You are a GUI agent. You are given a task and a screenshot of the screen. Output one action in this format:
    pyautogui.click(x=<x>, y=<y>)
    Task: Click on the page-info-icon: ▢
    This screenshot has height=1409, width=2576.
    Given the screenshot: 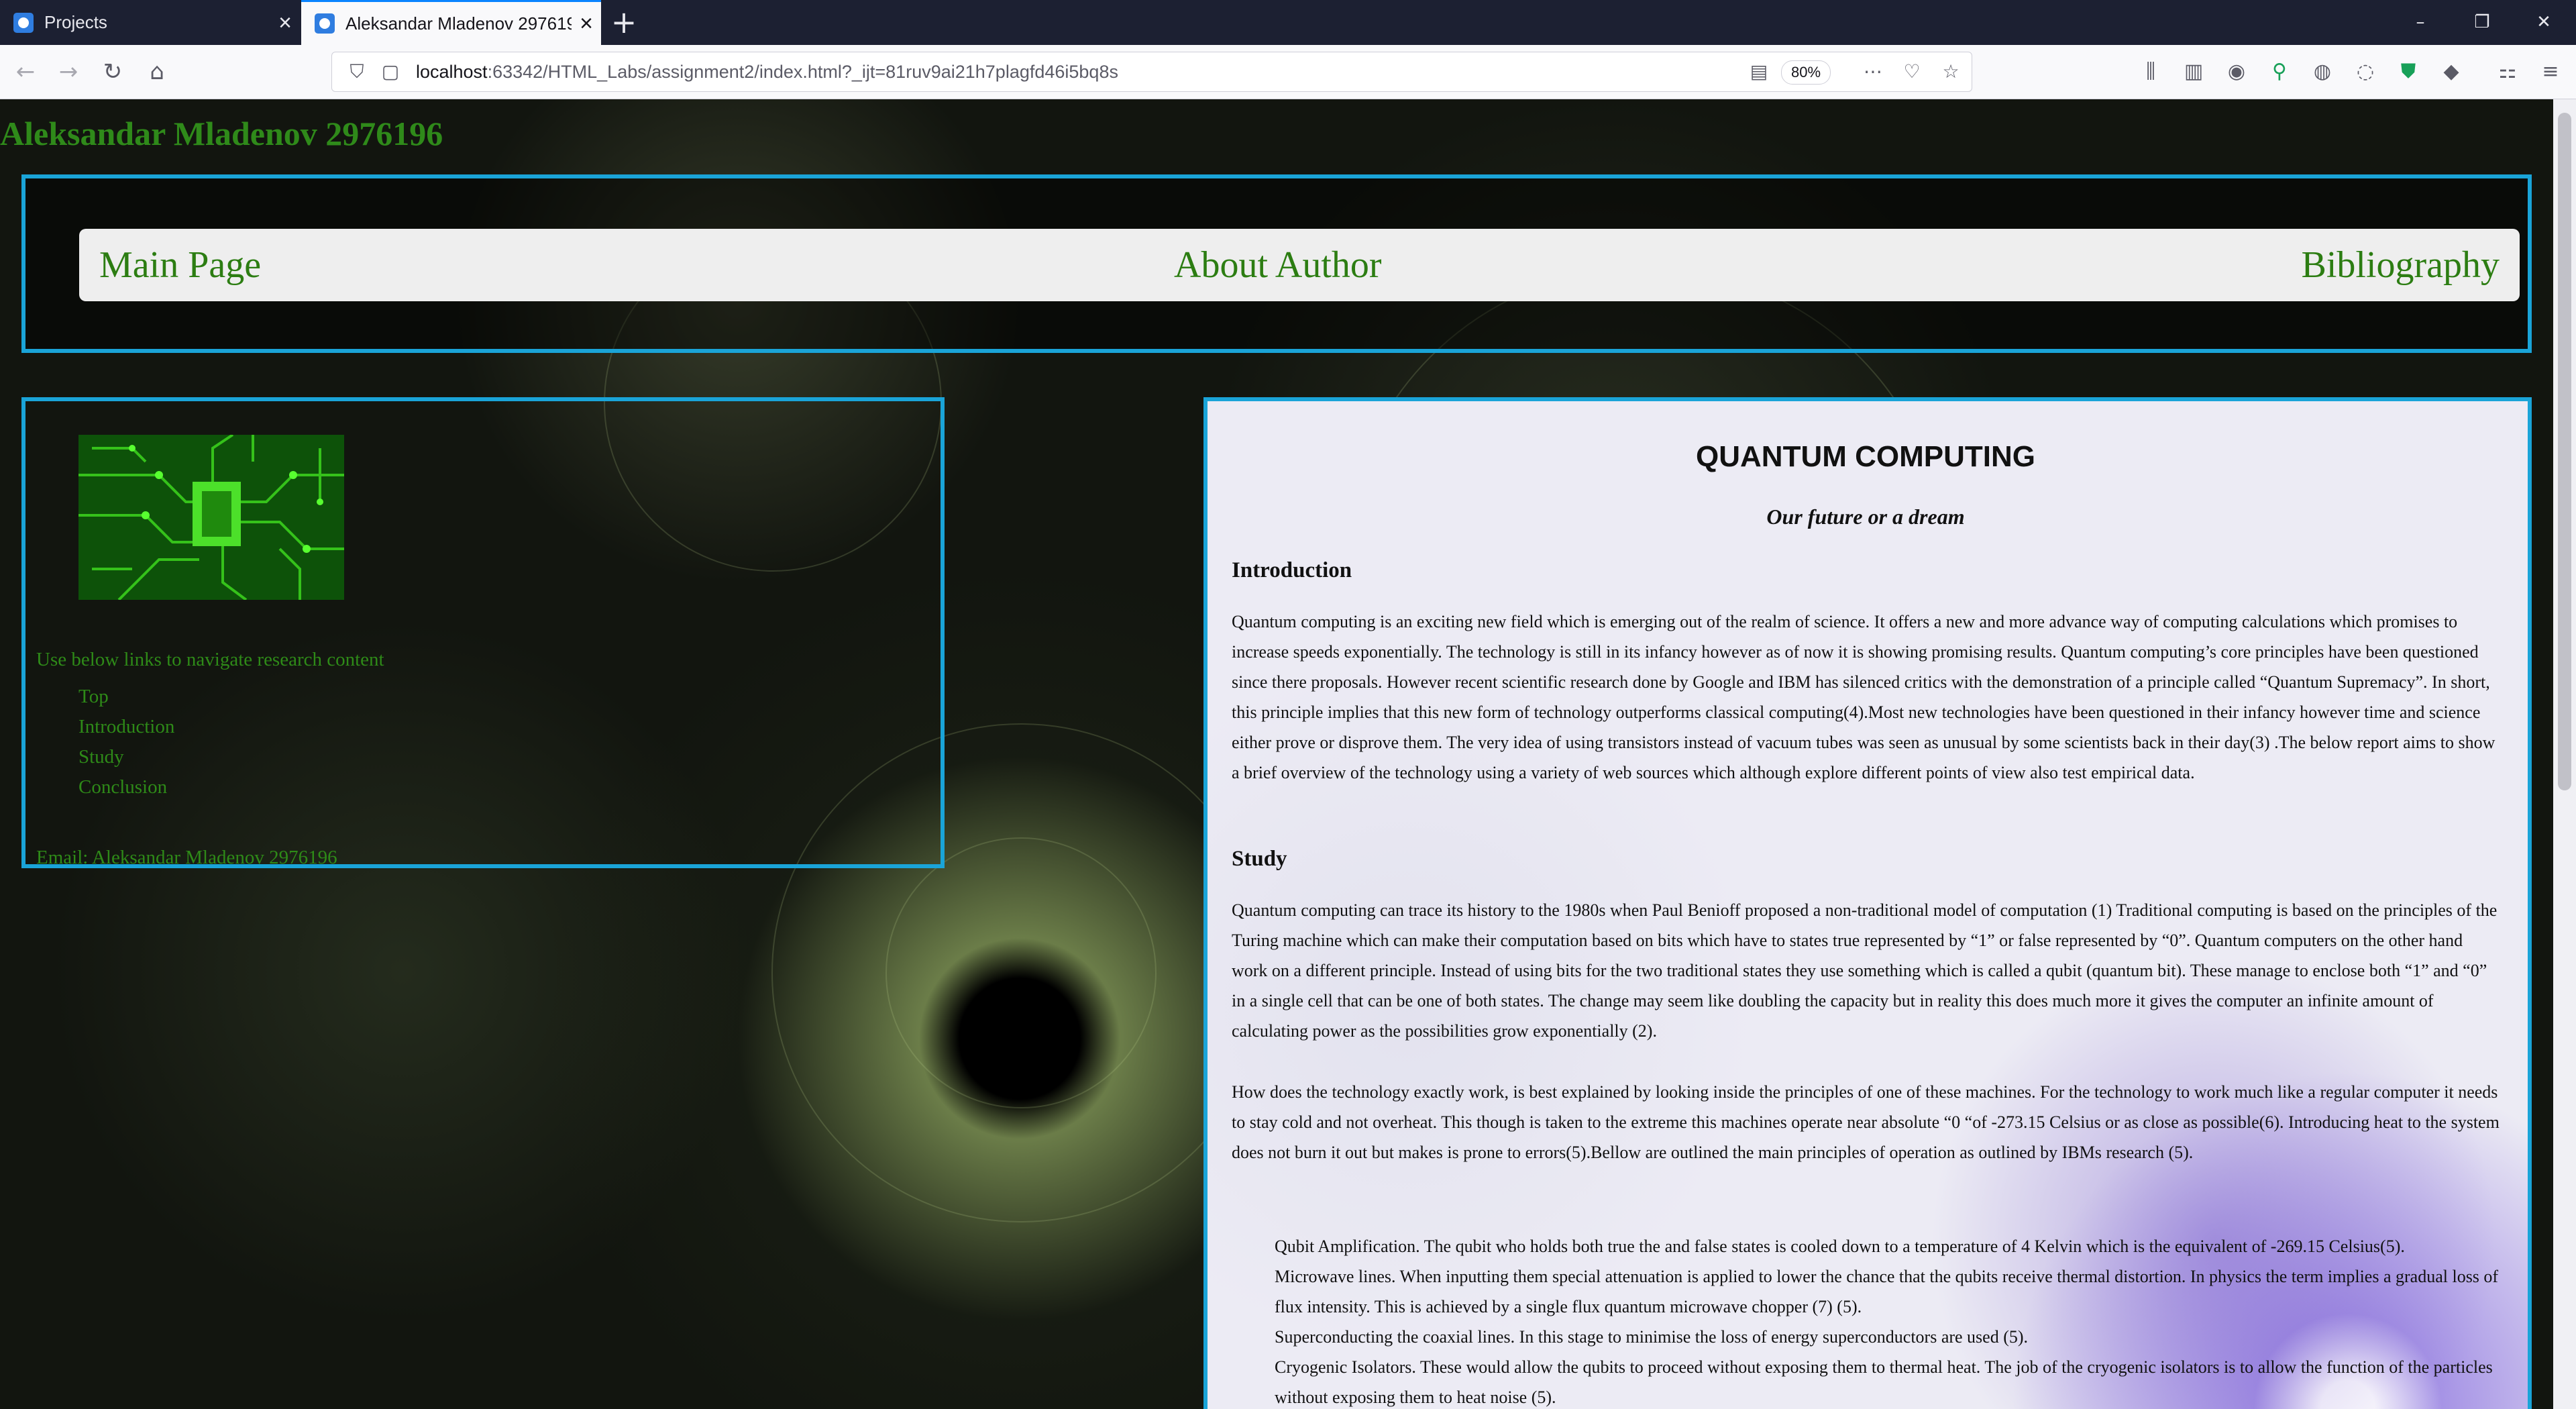 What is the action you would take?
    pyautogui.click(x=390, y=71)
    